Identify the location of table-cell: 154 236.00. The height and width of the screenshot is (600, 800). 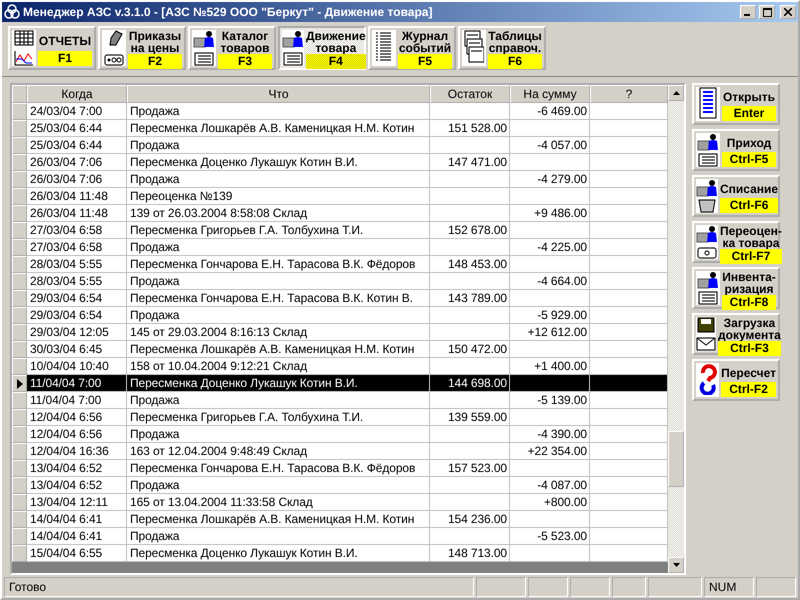
(470, 519).